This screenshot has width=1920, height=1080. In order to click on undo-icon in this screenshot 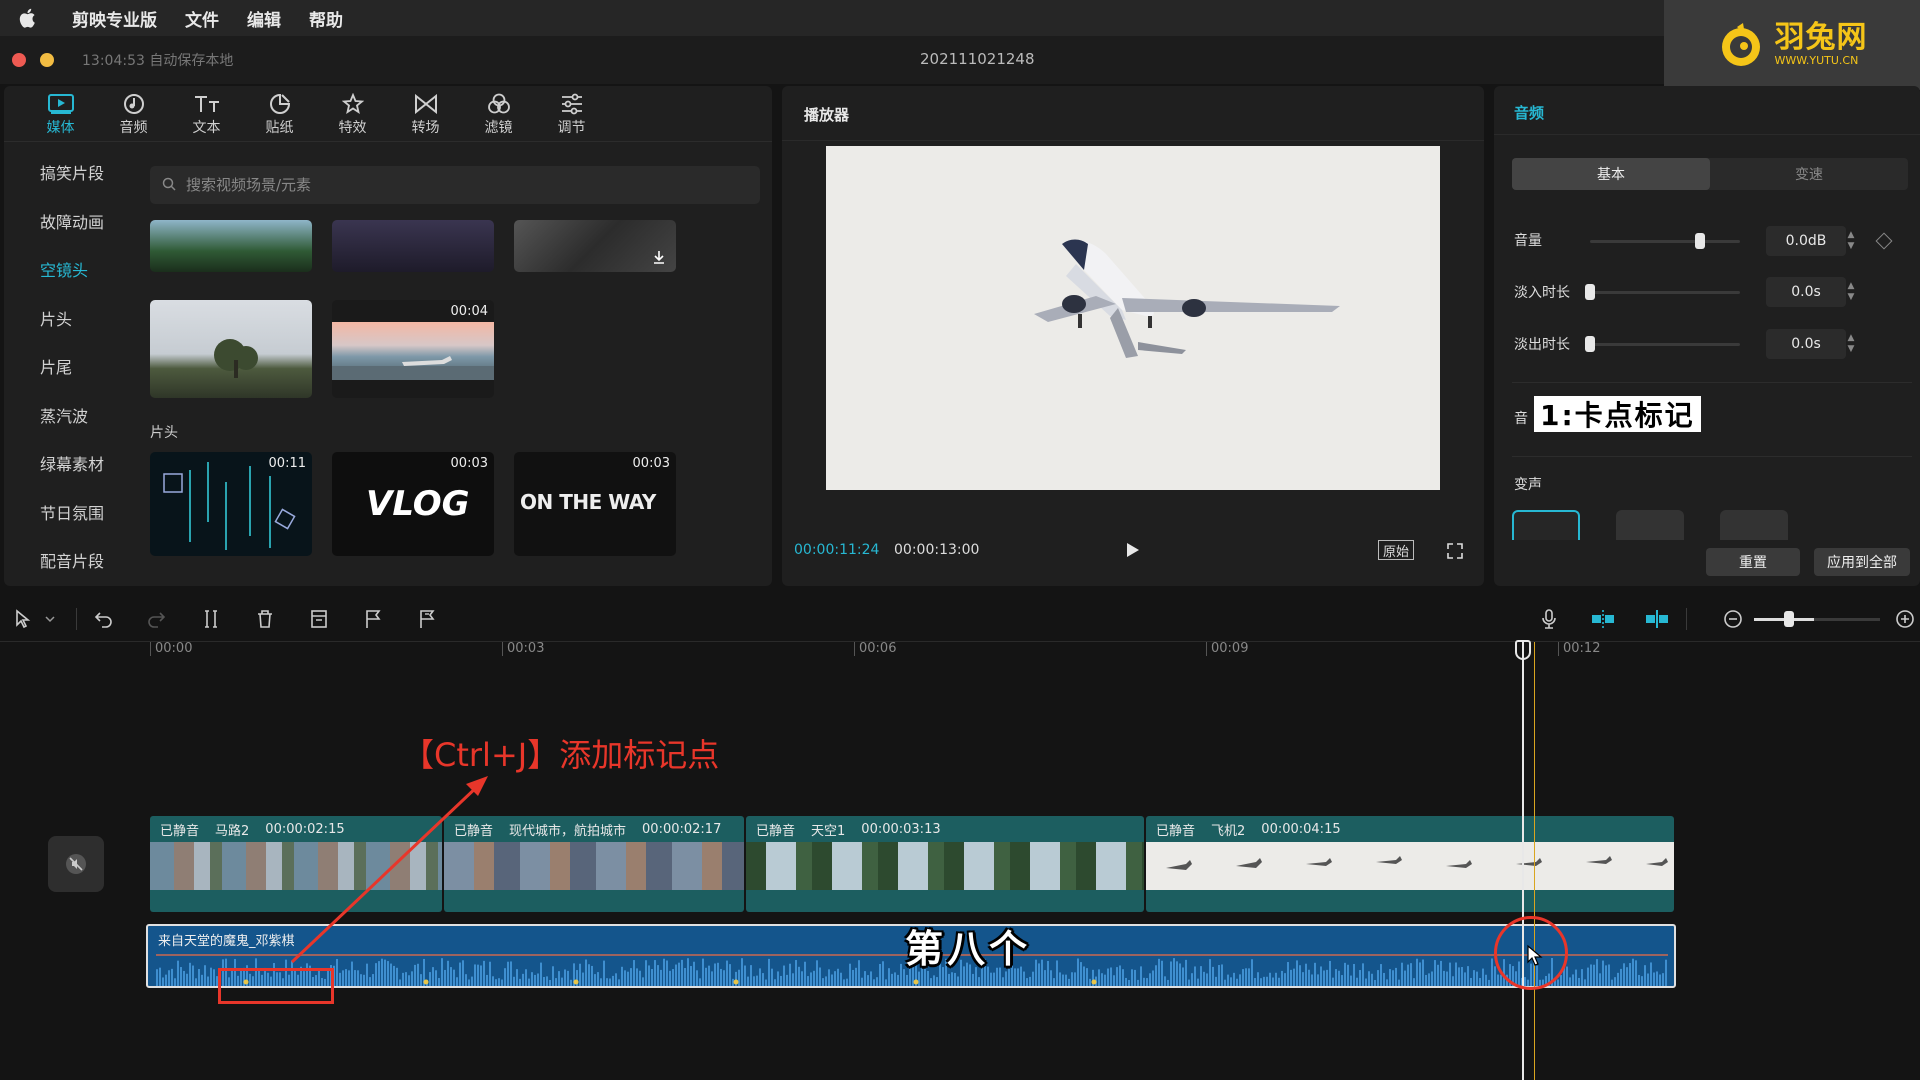, I will do `click(103, 619)`.